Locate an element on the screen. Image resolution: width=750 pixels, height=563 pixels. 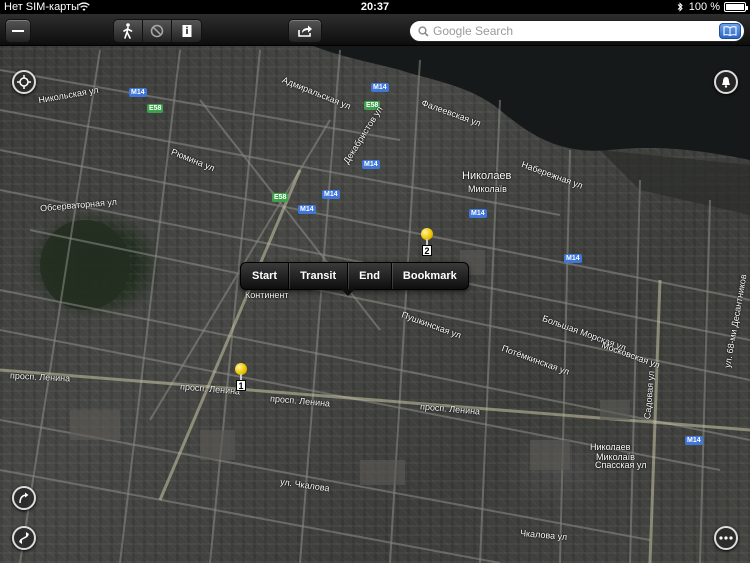
no-entry-button is located at coordinates (157, 31).